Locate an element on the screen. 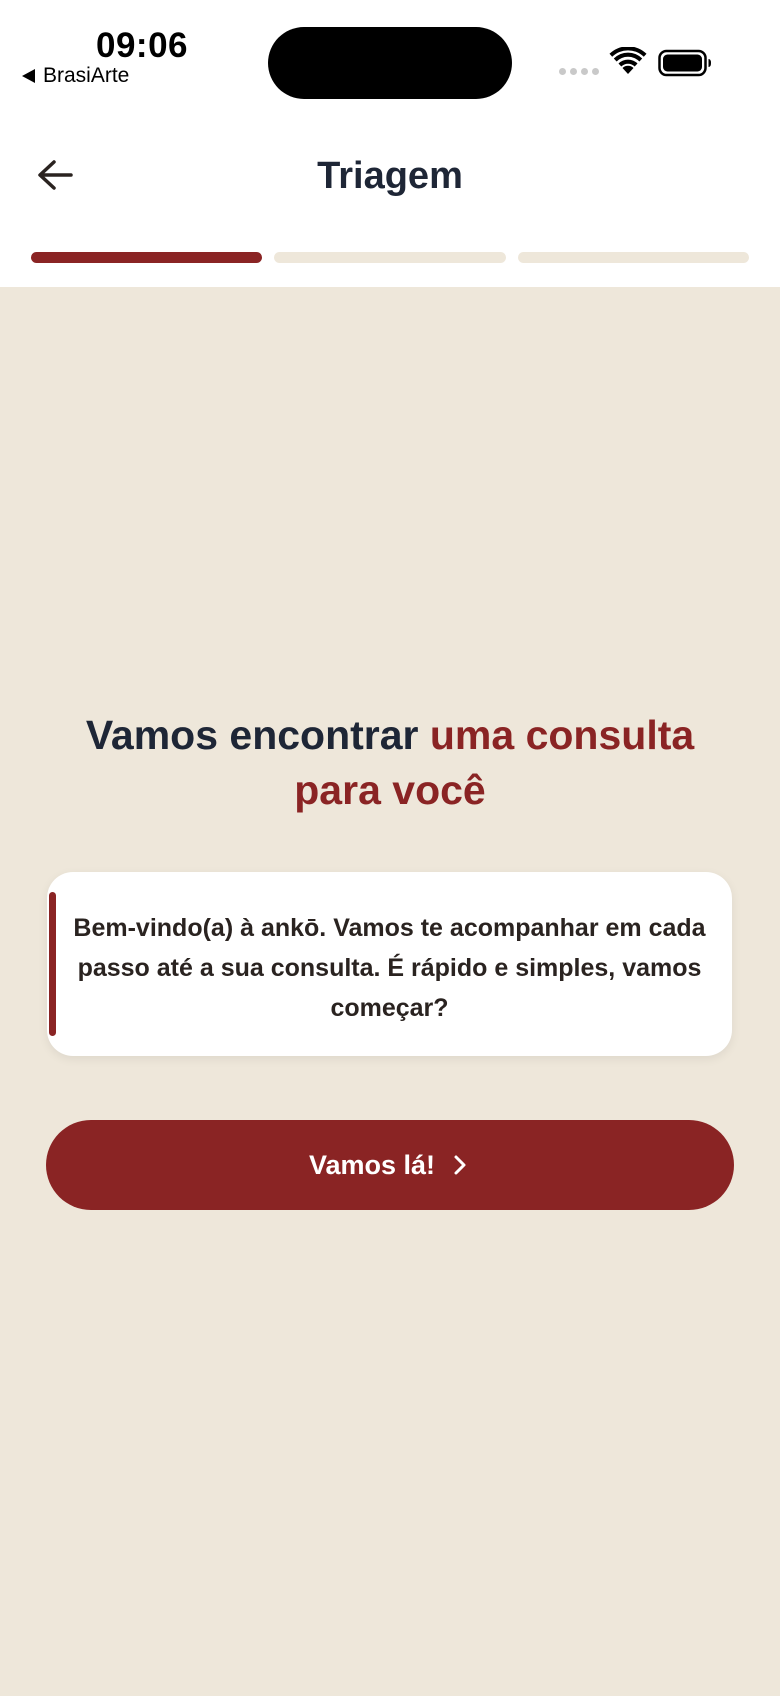 The image size is (780, 1696). headline: Vamos encontrar uma consulta para você is located at coordinates (390, 763).